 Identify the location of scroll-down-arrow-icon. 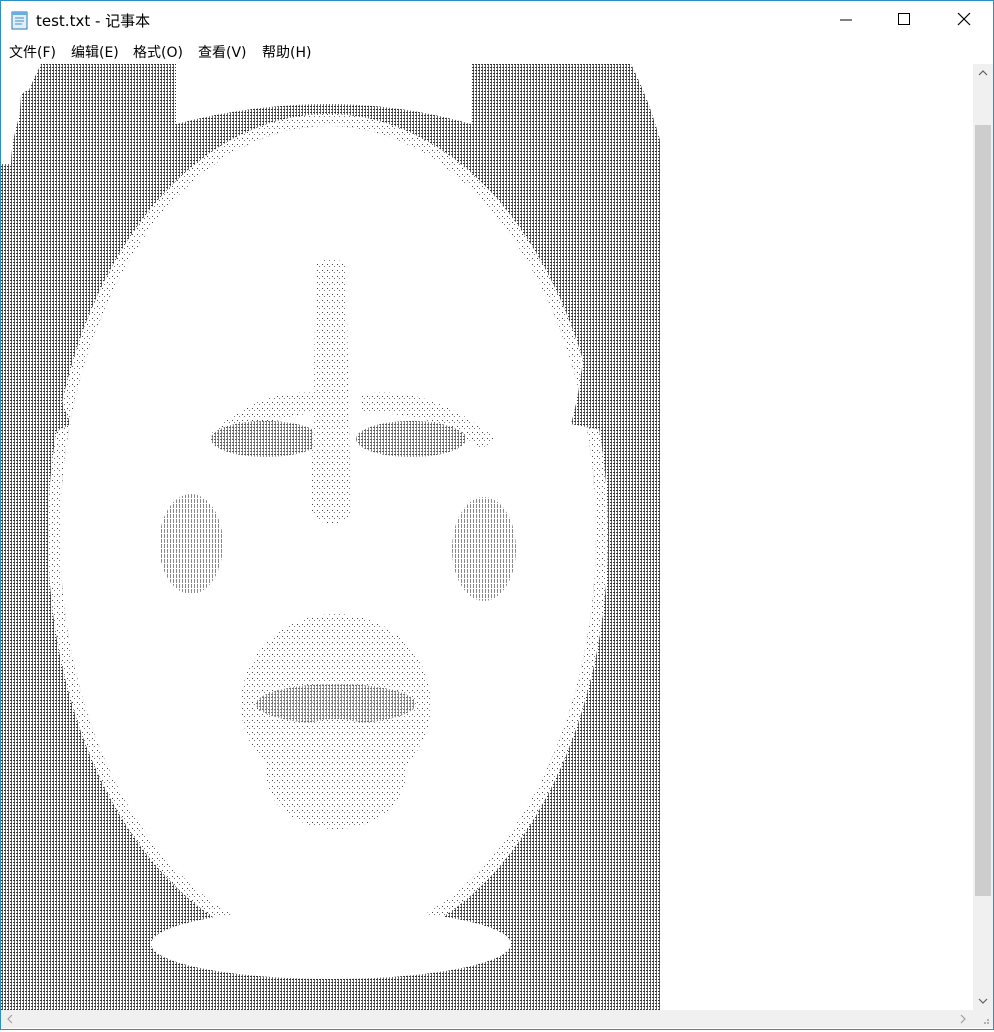
(983, 1001).